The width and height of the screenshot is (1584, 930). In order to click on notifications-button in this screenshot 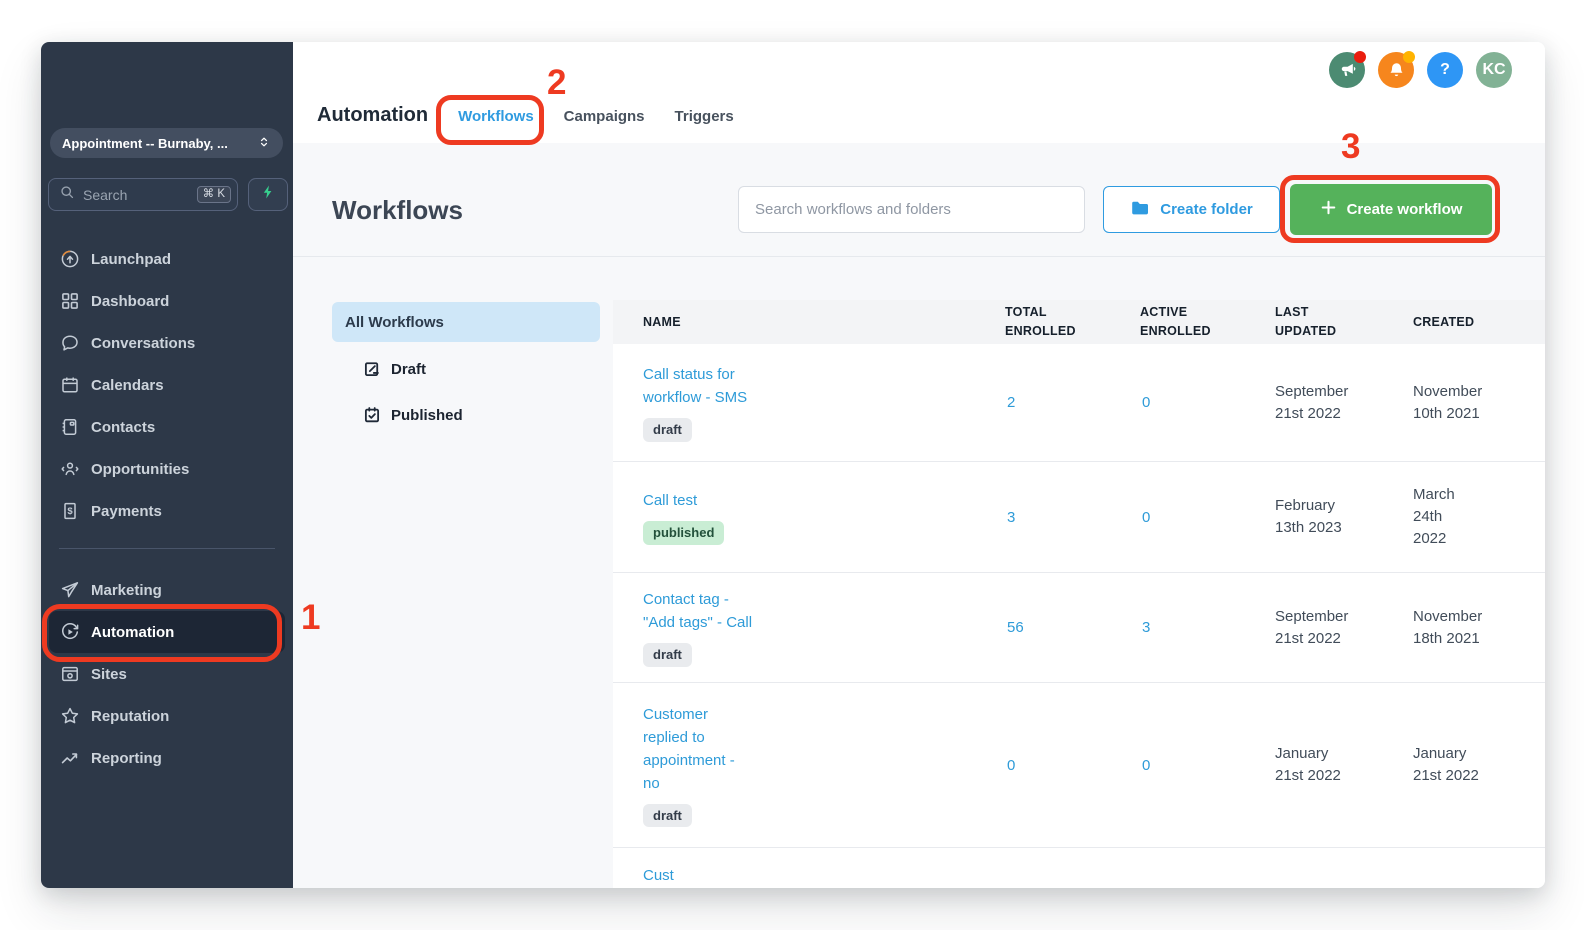, I will do `click(1396, 69)`.